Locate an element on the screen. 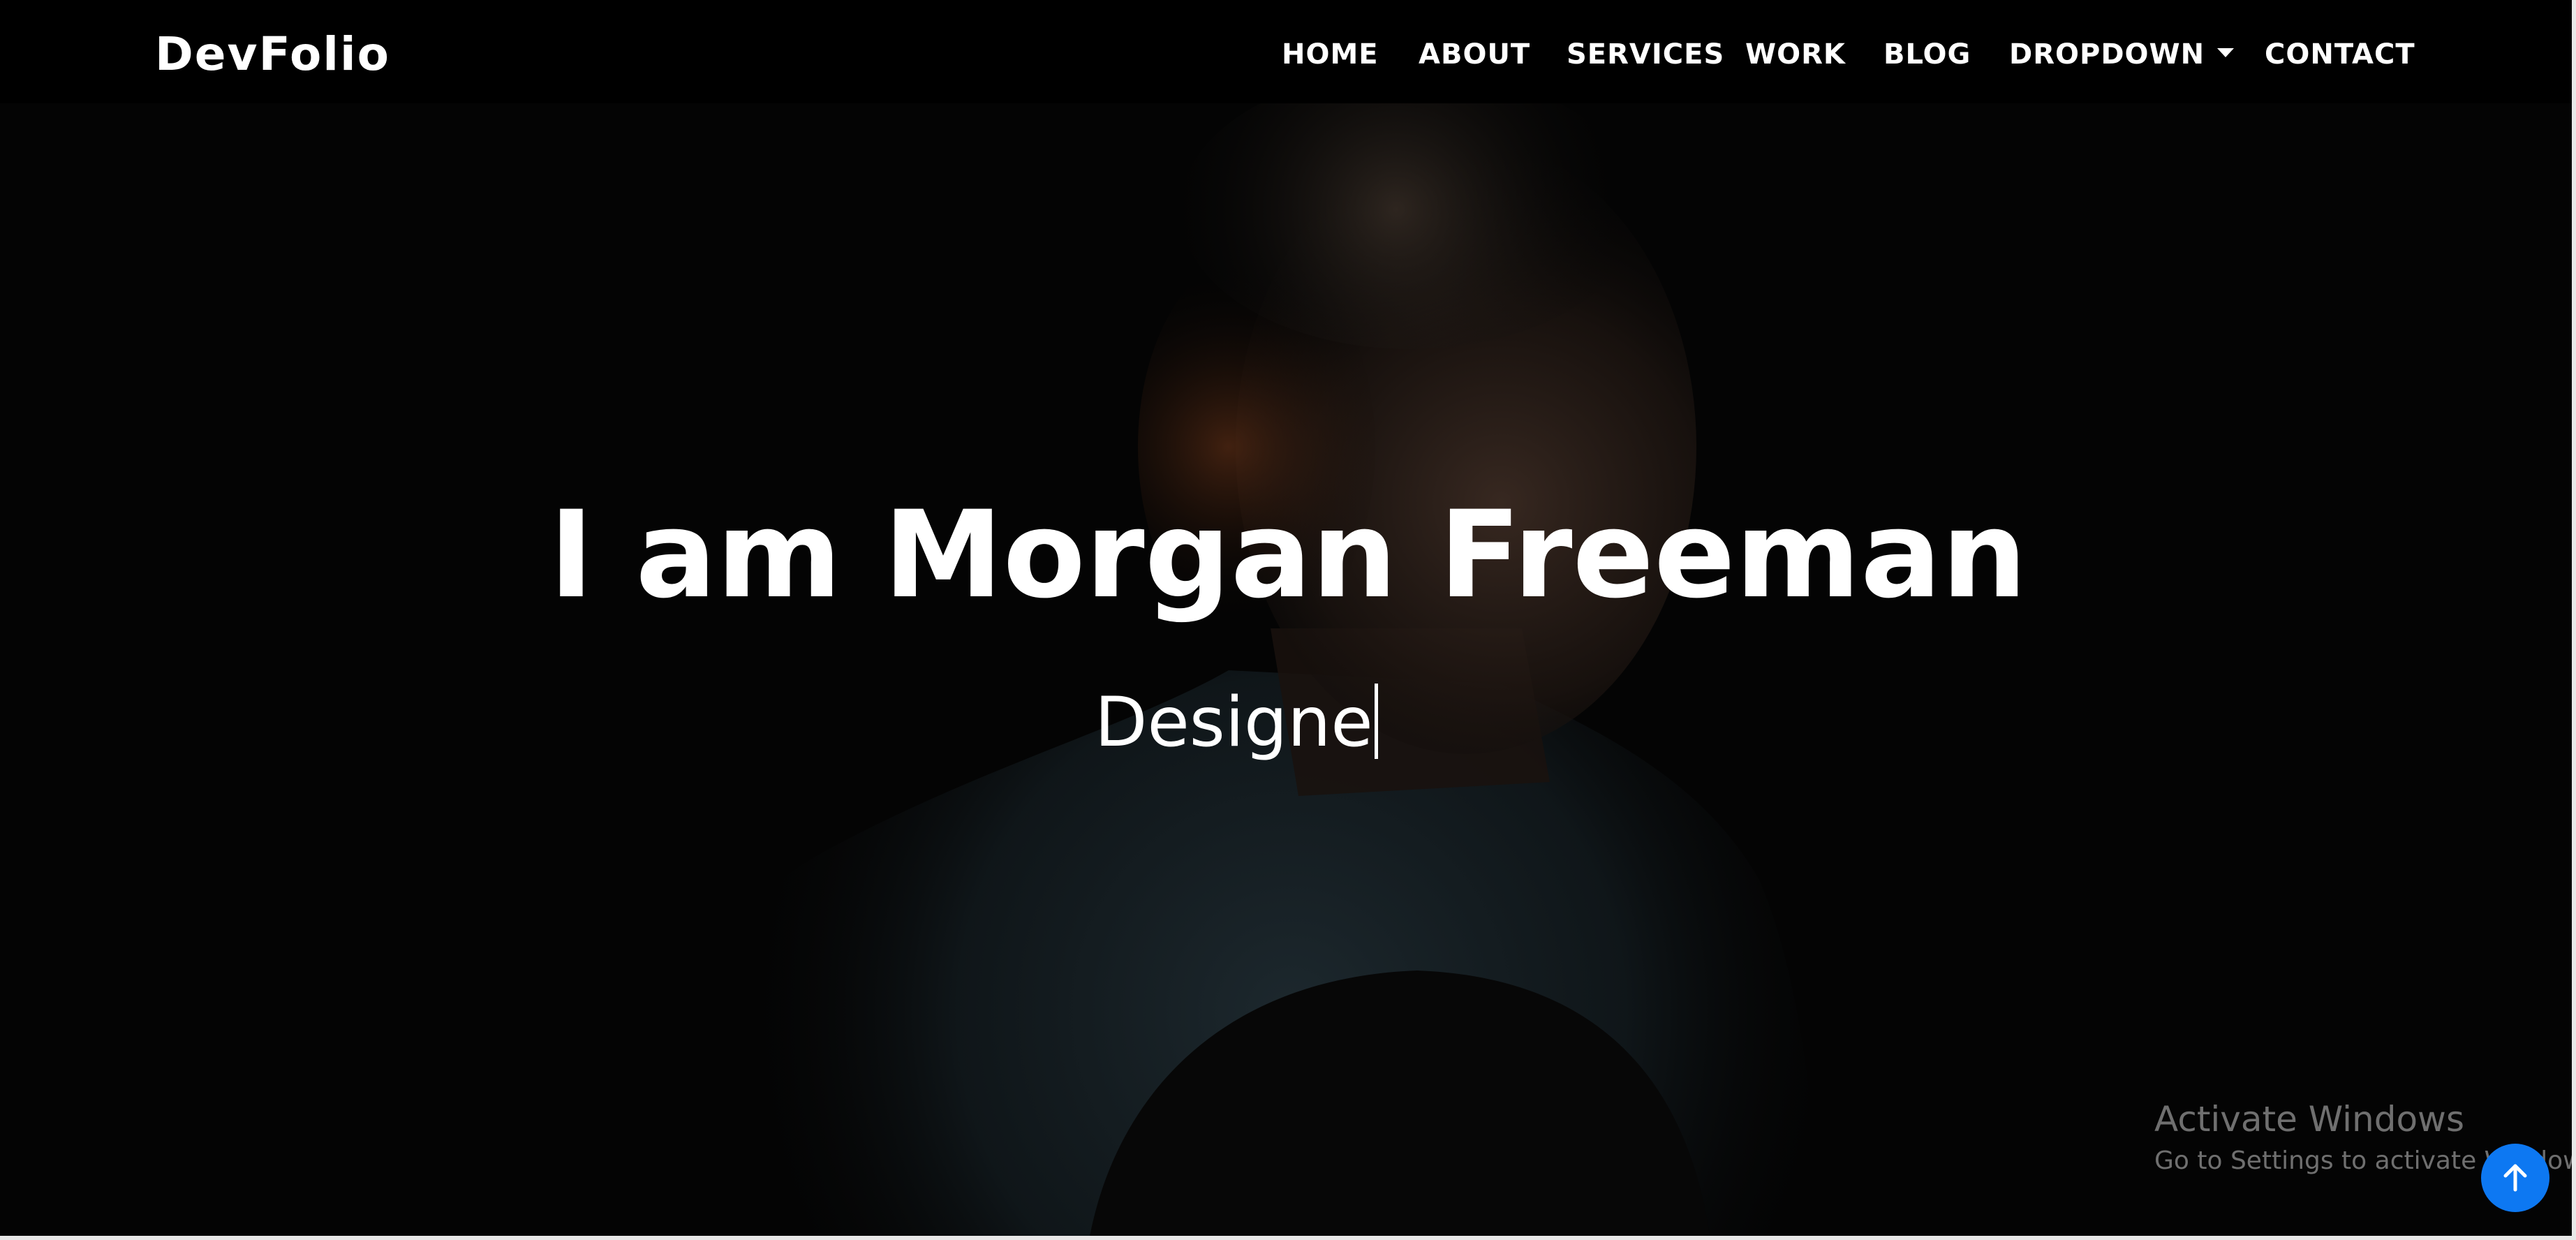 This screenshot has height=1240, width=2576. hero-subtitle: Designe is located at coordinates (1236, 723).